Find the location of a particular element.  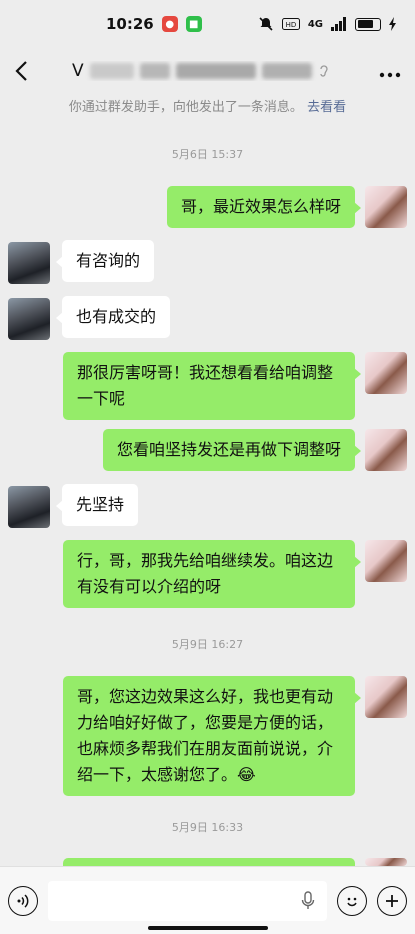

message-bubble-partial is located at coordinates (209, 862).